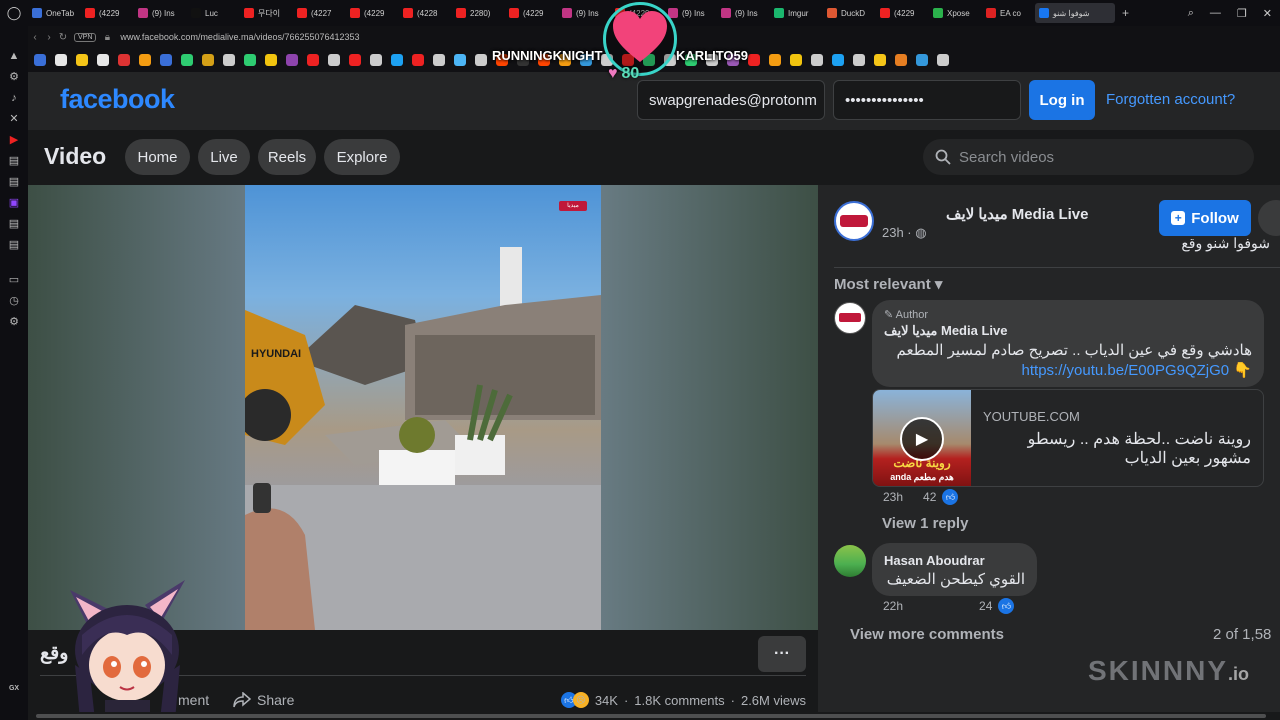 The height and width of the screenshot is (720, 1280). Describe the element at coordinates (1008, 13) in the screenshot. I see `browser-tab: EA co` at that location.